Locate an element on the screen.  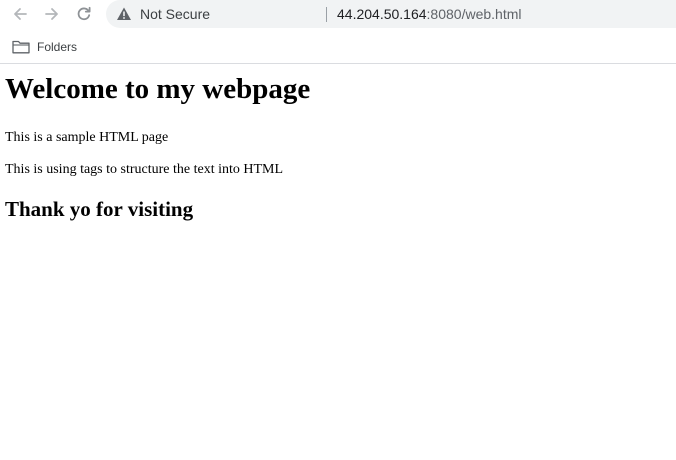
bookmarks-bar: Folders is located at coordinates (338, 47).